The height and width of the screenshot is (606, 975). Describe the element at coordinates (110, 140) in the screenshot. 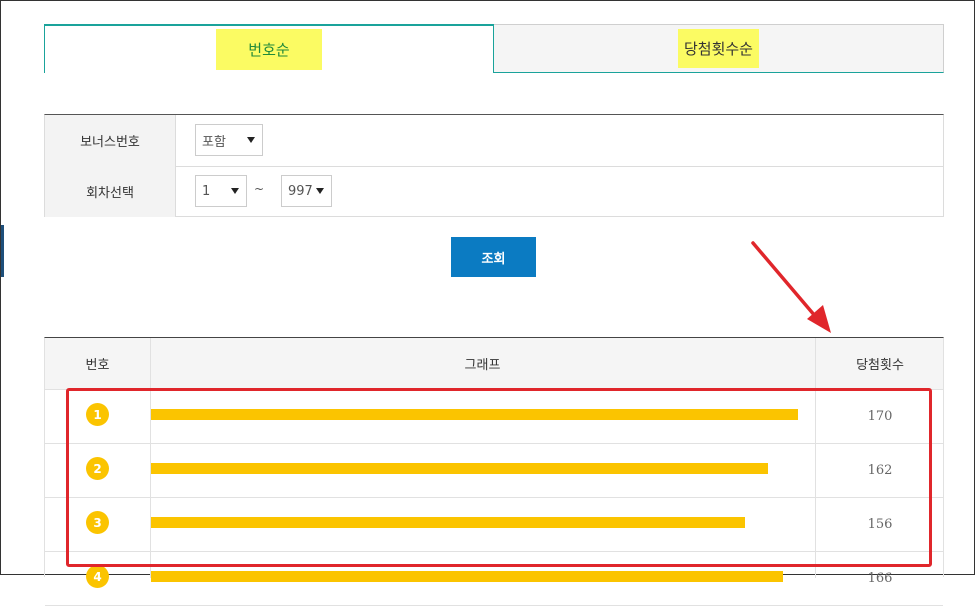

I see `bonus-label: 보너스번호` at that location.